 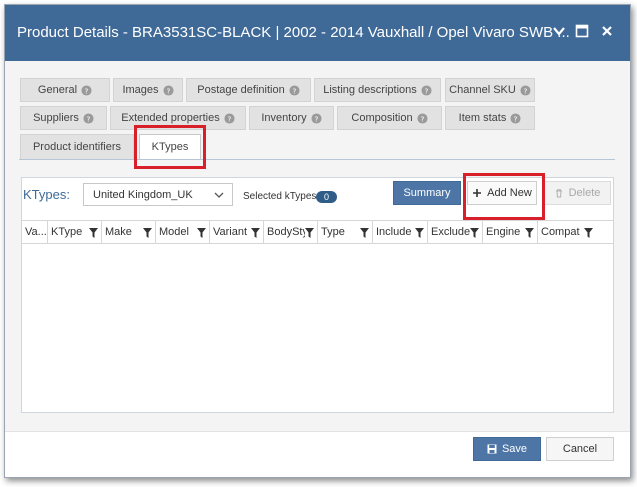 I want to click on tab-label: Suppliers, so click(x=56, y=118).